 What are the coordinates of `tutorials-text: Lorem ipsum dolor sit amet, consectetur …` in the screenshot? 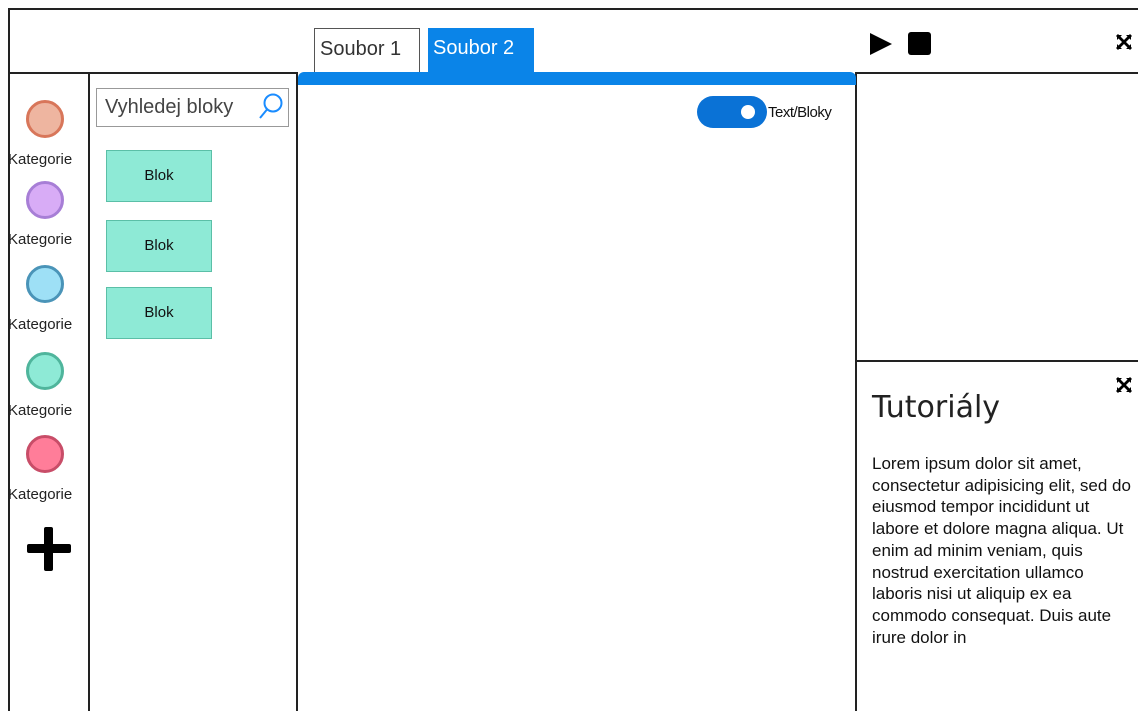 It's located at (1001, 550).